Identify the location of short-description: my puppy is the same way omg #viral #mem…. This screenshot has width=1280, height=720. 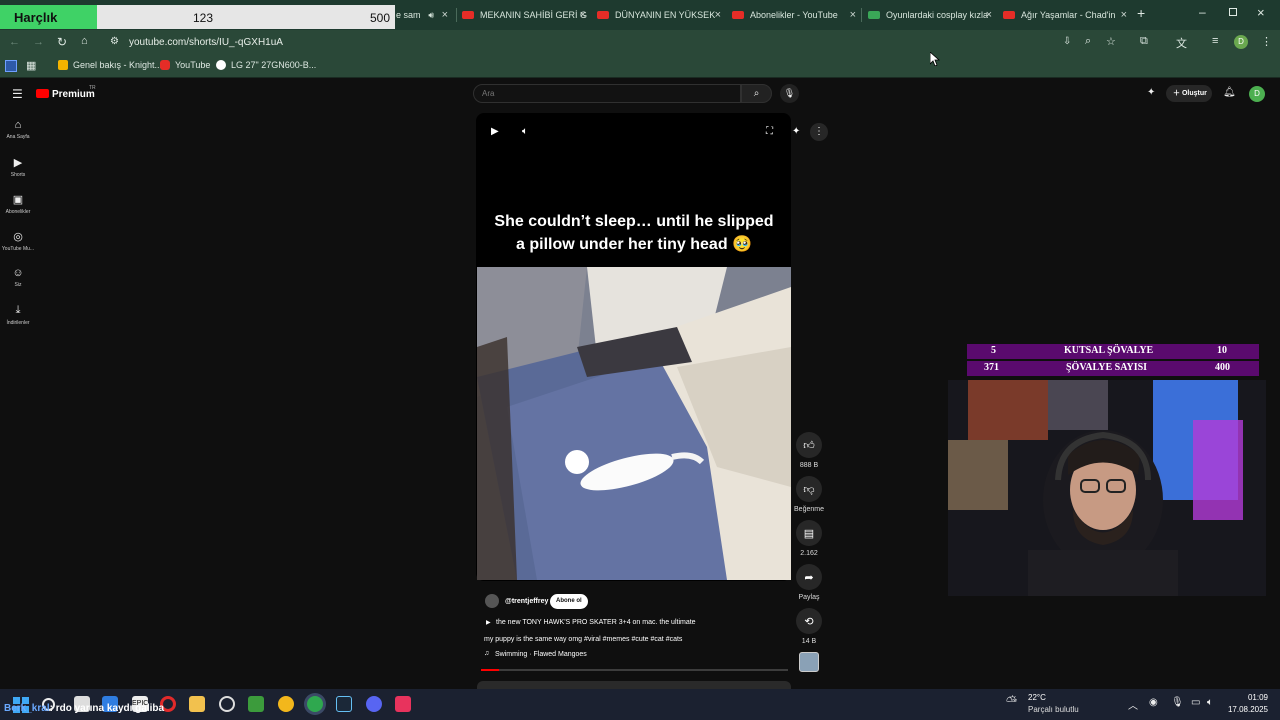
(583, 639).